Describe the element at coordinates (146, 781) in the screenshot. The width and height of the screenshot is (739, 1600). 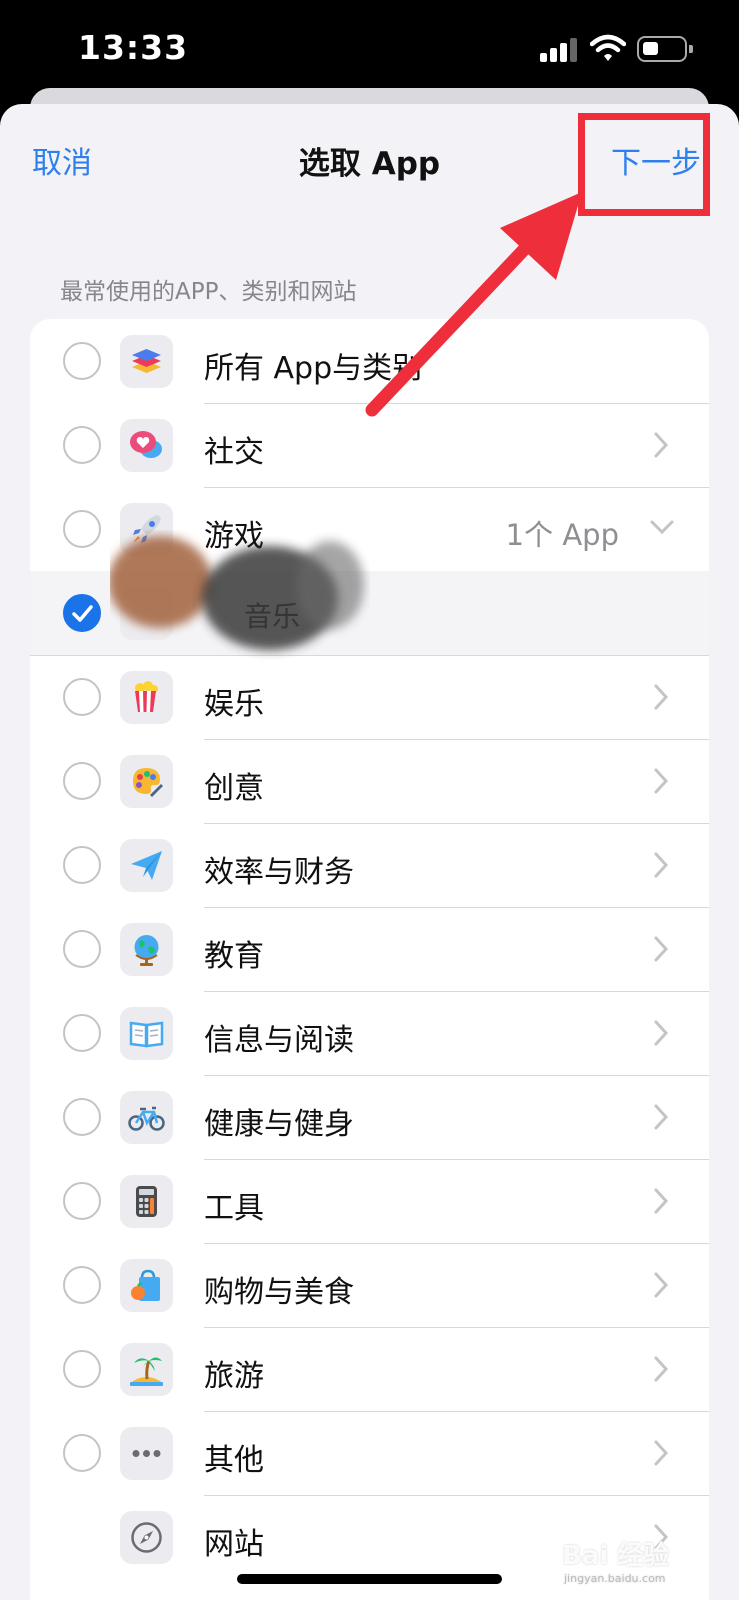
I see `palette-icon` at that location.